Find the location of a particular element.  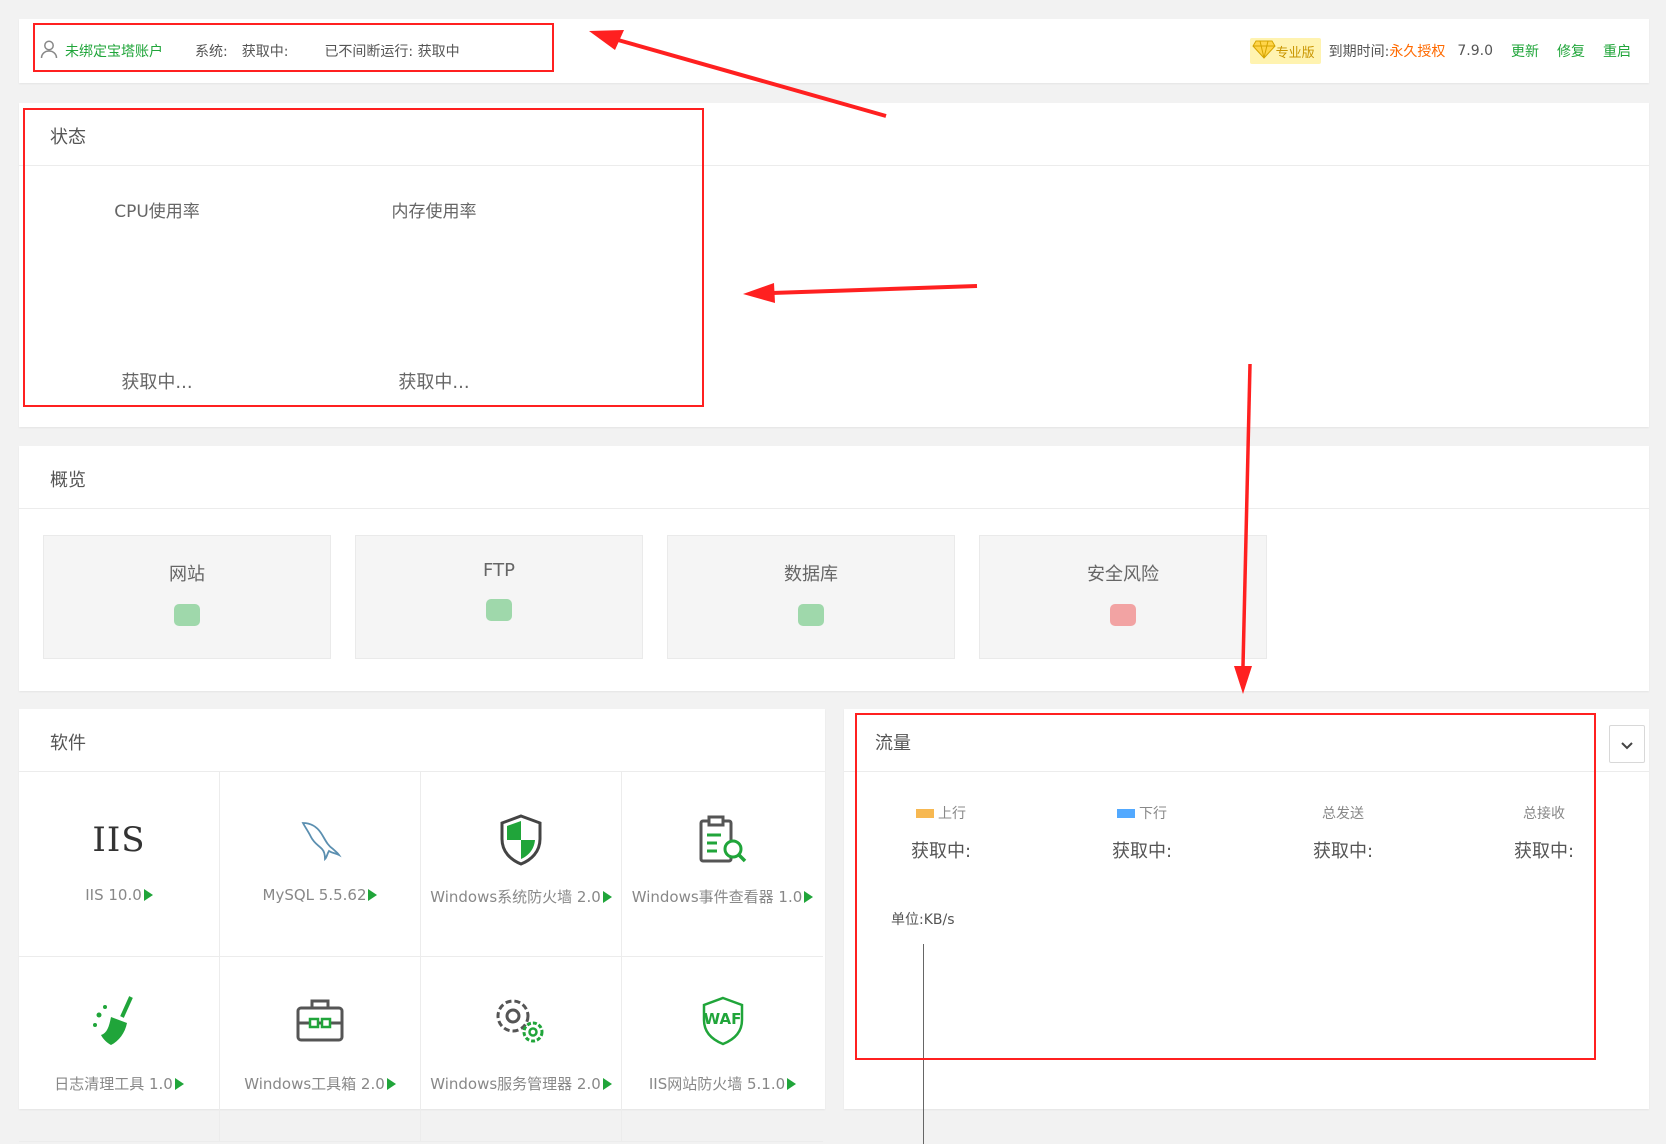

total-sent-value: 获取中: is located at coordinates (1343, 851).